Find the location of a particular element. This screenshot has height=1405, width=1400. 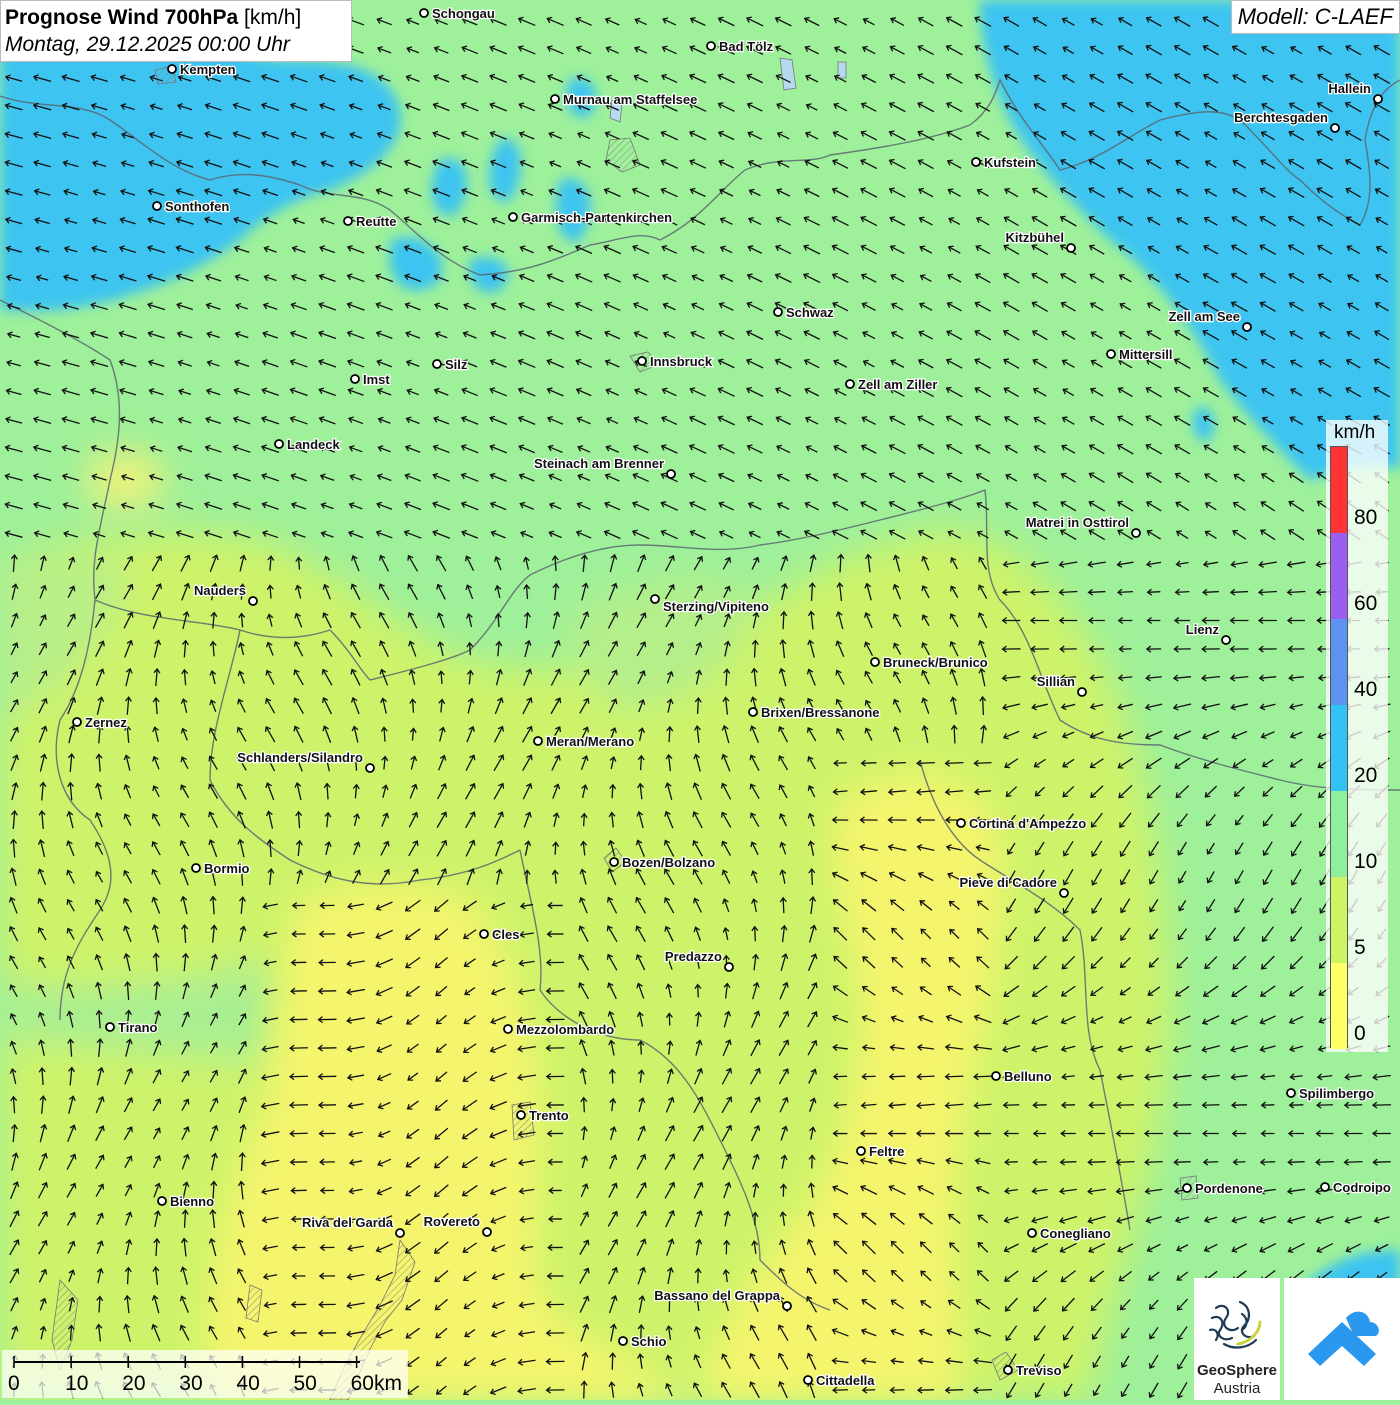

city-label: Rovereto is located at coordinates (452, 1221).